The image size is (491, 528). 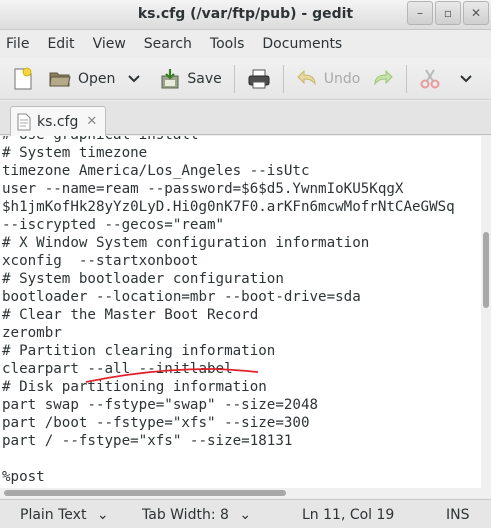 What do you see at coordinates (160, 405) in the screenshot?
I see `editor-line: part swap --fstype="swap" --size=2048` at bounding box center [160, 405].